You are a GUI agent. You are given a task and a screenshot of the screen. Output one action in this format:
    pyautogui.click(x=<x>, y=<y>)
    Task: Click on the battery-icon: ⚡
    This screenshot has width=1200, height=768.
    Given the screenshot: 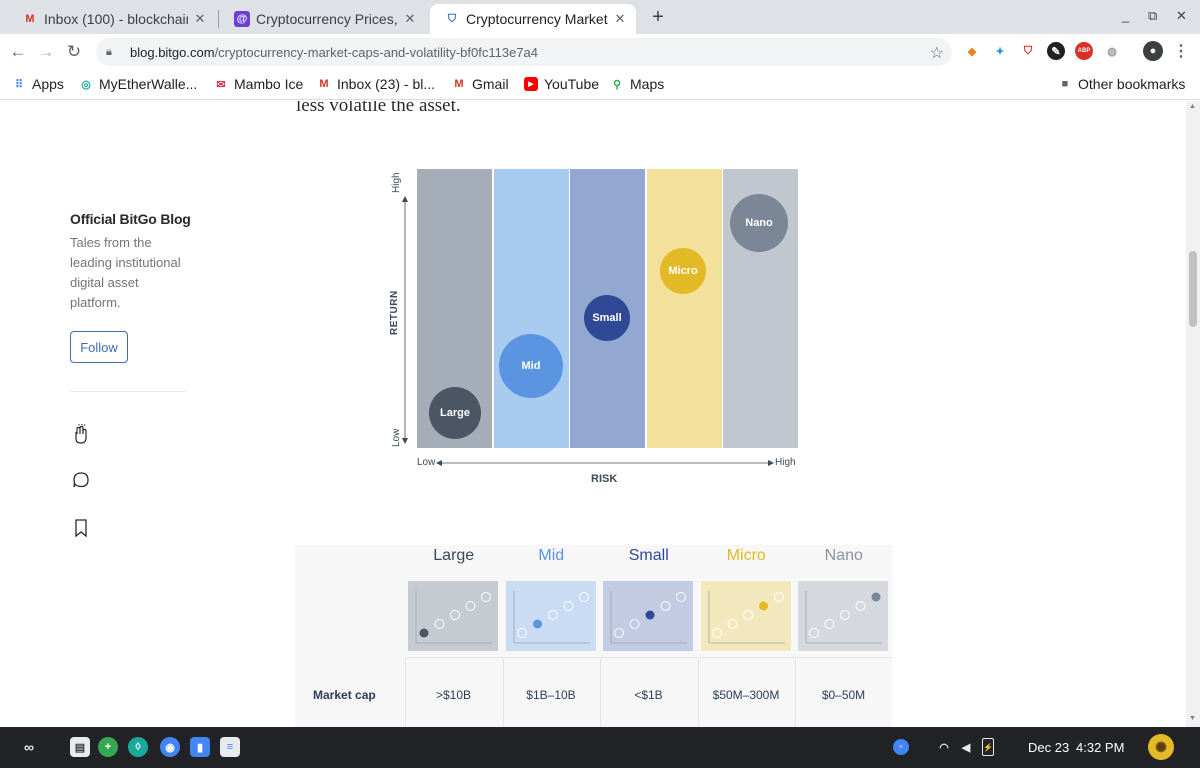 What is the action you would take?
    pyautogui.click(x=988, y=747)
    